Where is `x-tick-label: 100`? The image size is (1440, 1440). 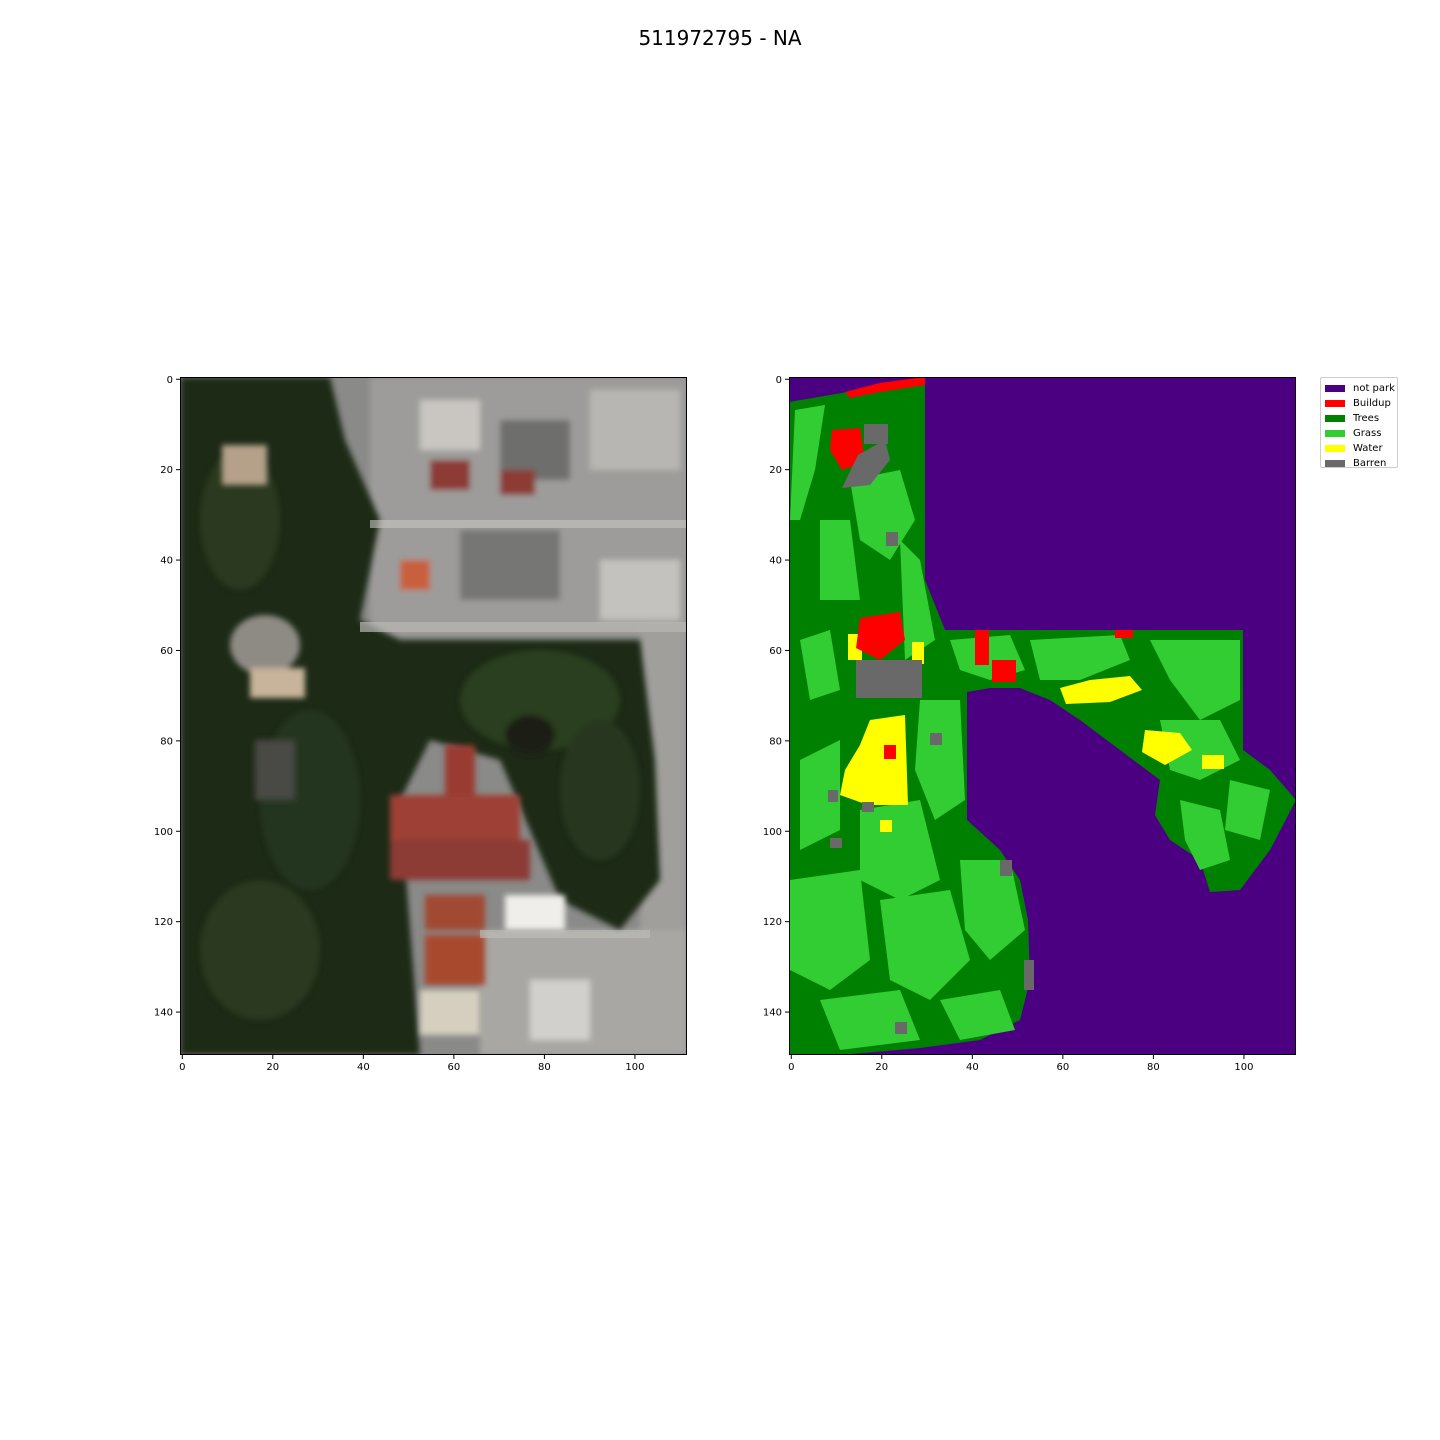
x-tick-label: 100 is located at coordinates (1243, 1067).